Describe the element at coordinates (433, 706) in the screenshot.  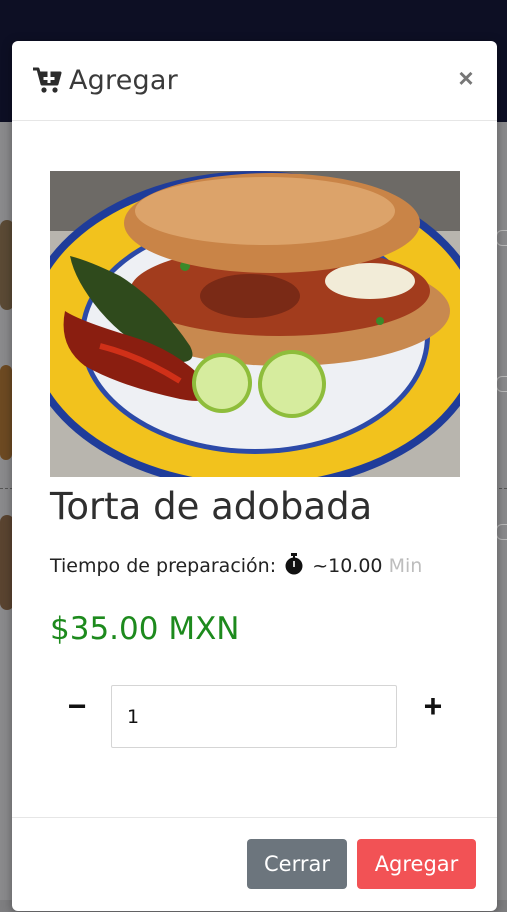
I see `quantity-increment-button: +` at that location.